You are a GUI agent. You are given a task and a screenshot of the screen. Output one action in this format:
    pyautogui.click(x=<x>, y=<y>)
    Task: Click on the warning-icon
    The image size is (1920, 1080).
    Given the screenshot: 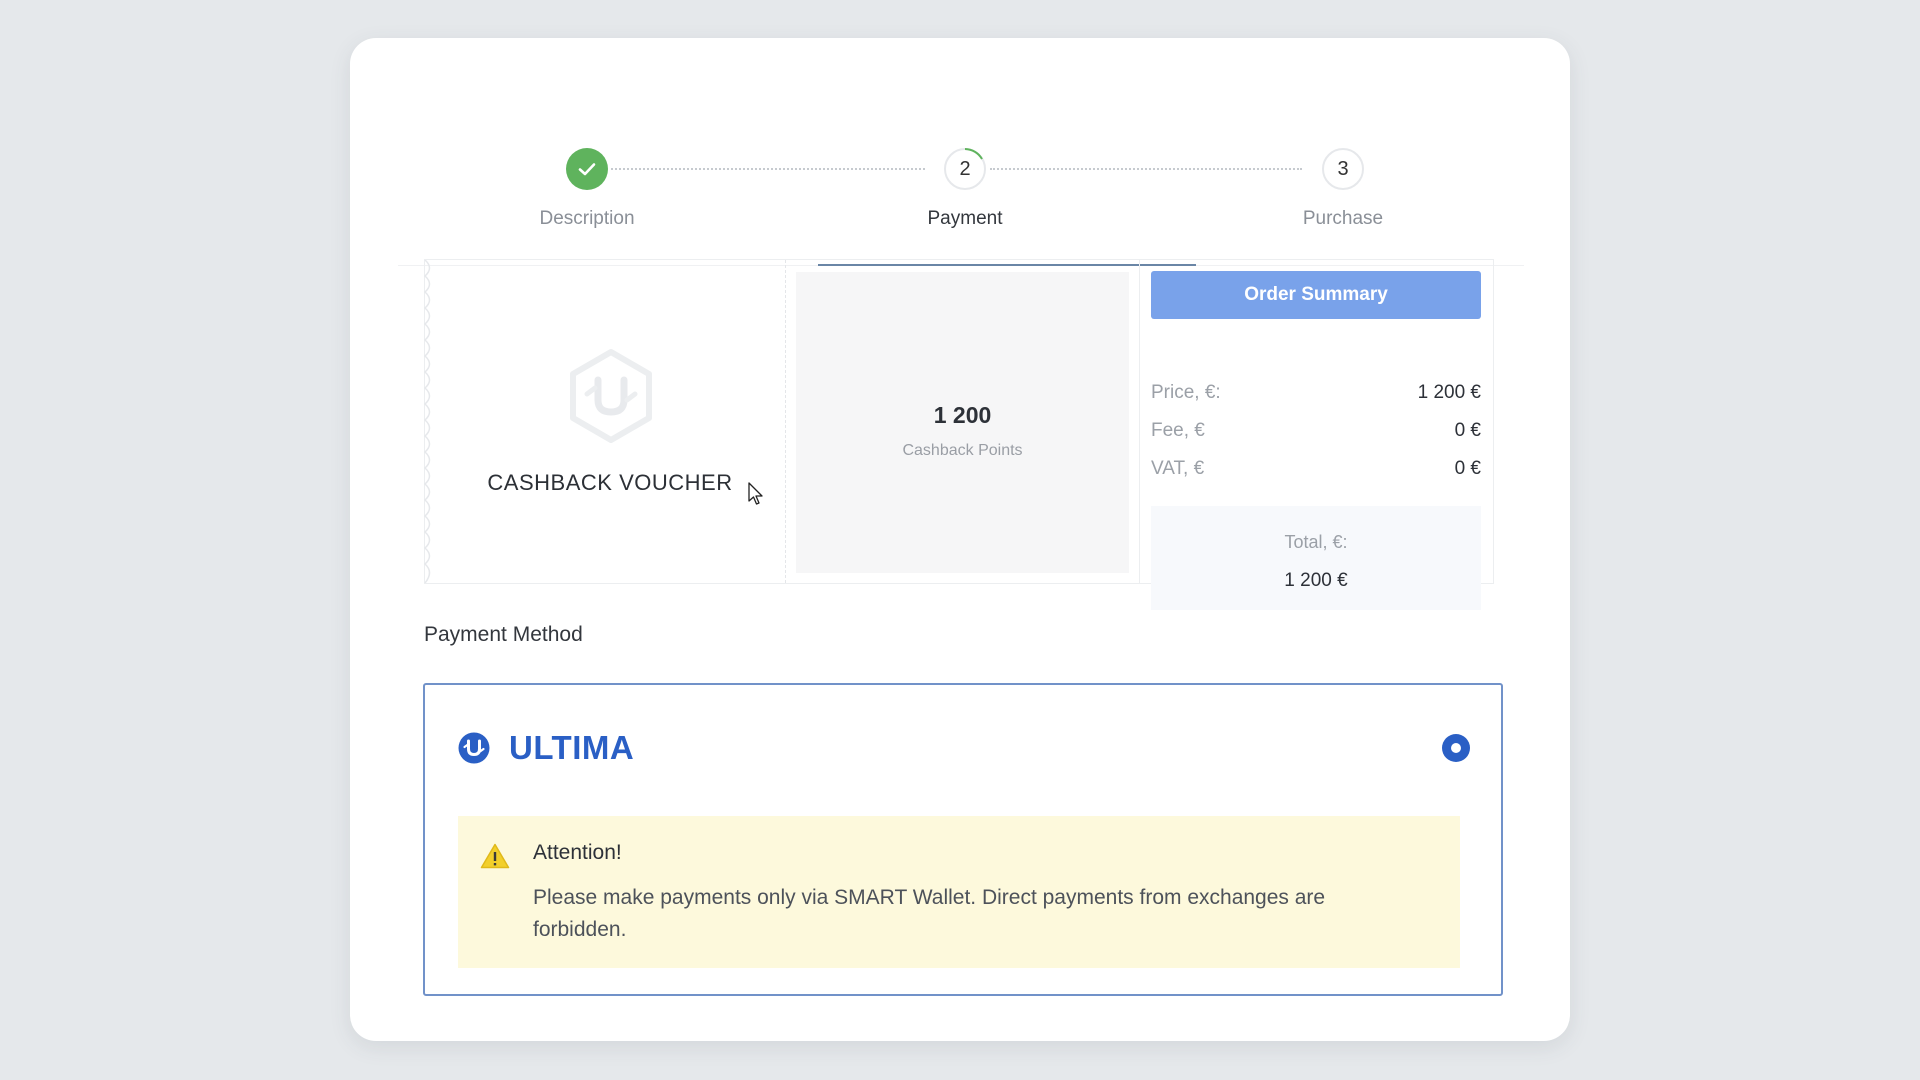 What is the action you would take?
    pyautogui.click(x=495, y=856)
    